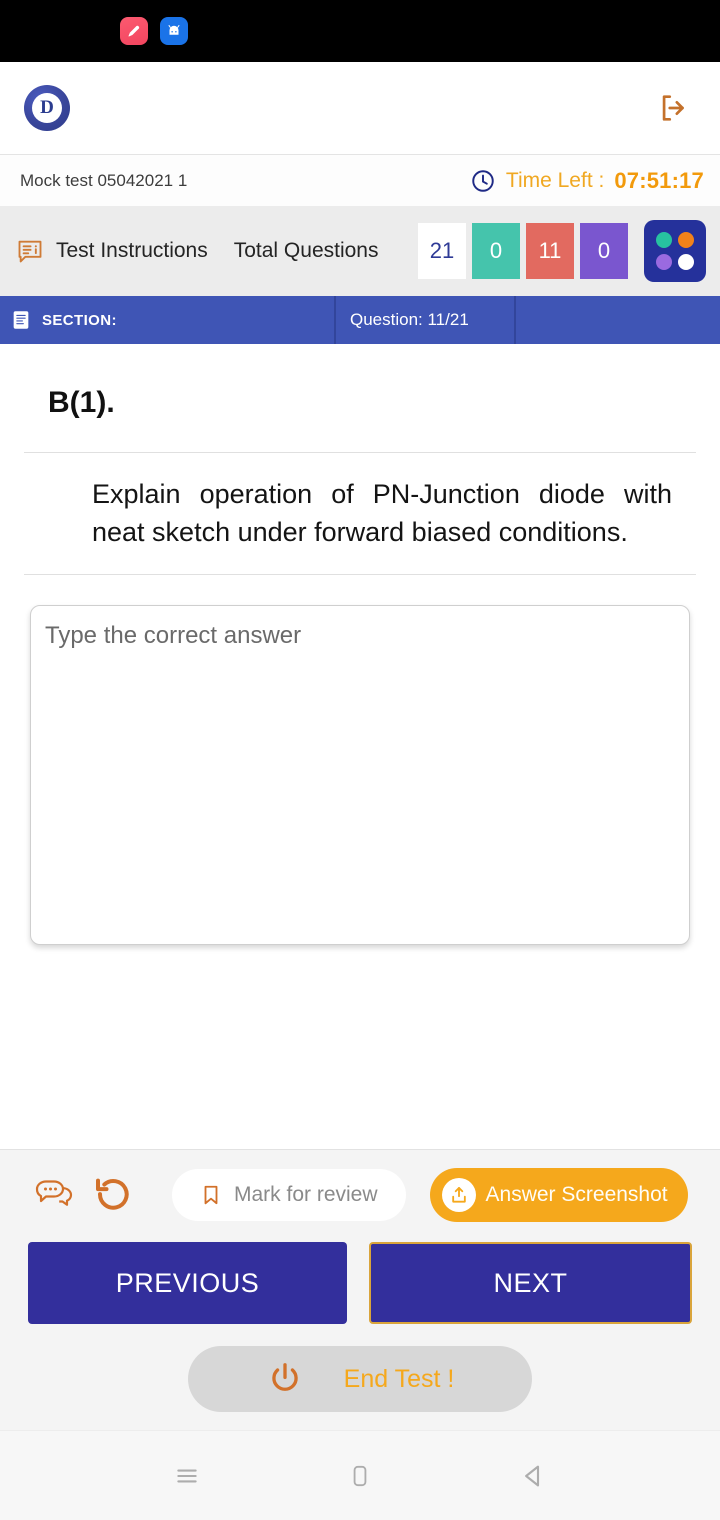  I want to click on section-bar-filler, so click(618, 320).